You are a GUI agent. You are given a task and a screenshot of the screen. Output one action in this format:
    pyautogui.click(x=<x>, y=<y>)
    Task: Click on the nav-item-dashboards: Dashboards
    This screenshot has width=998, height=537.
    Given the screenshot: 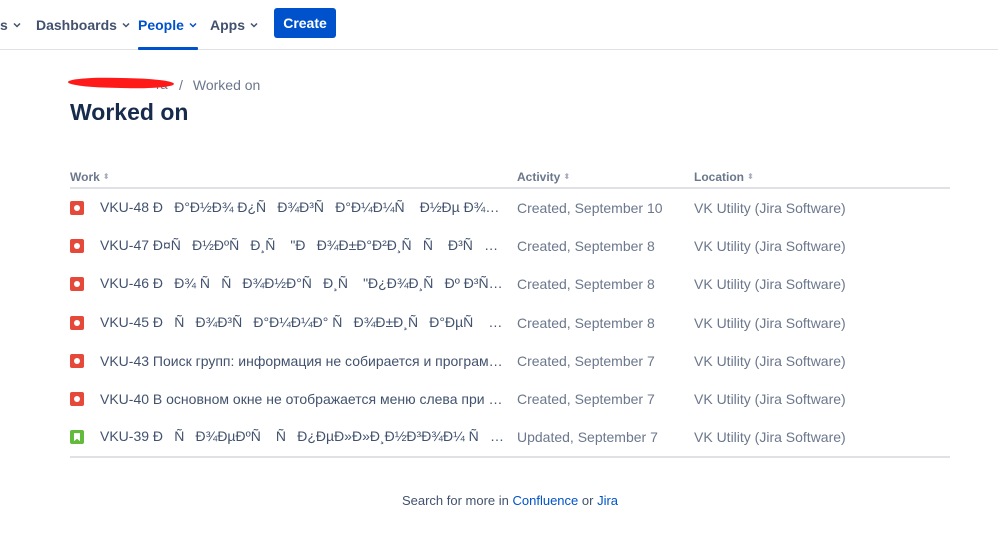 What is the action you would take?
    pyautogui.click(x=83, y=25)
    